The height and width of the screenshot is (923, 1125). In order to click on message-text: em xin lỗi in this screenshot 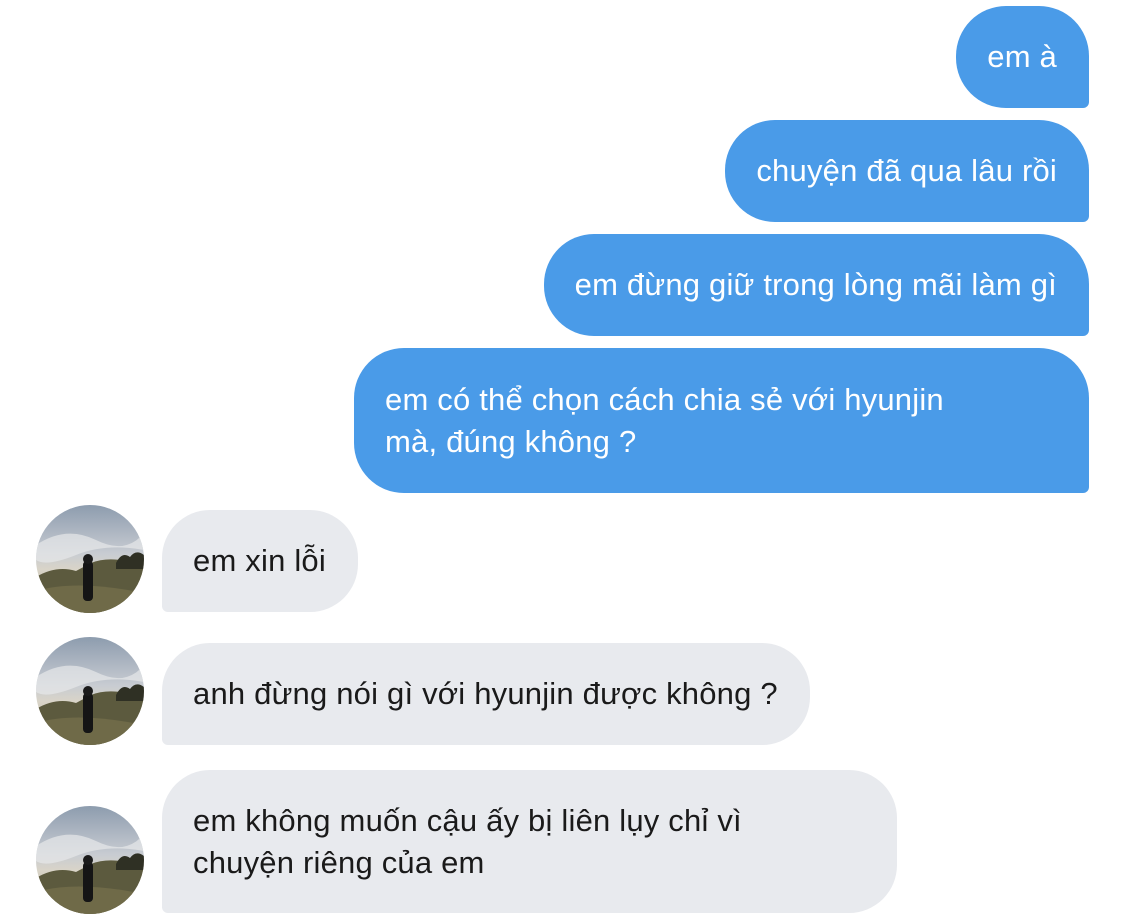, I will do `click(259, 560)`.